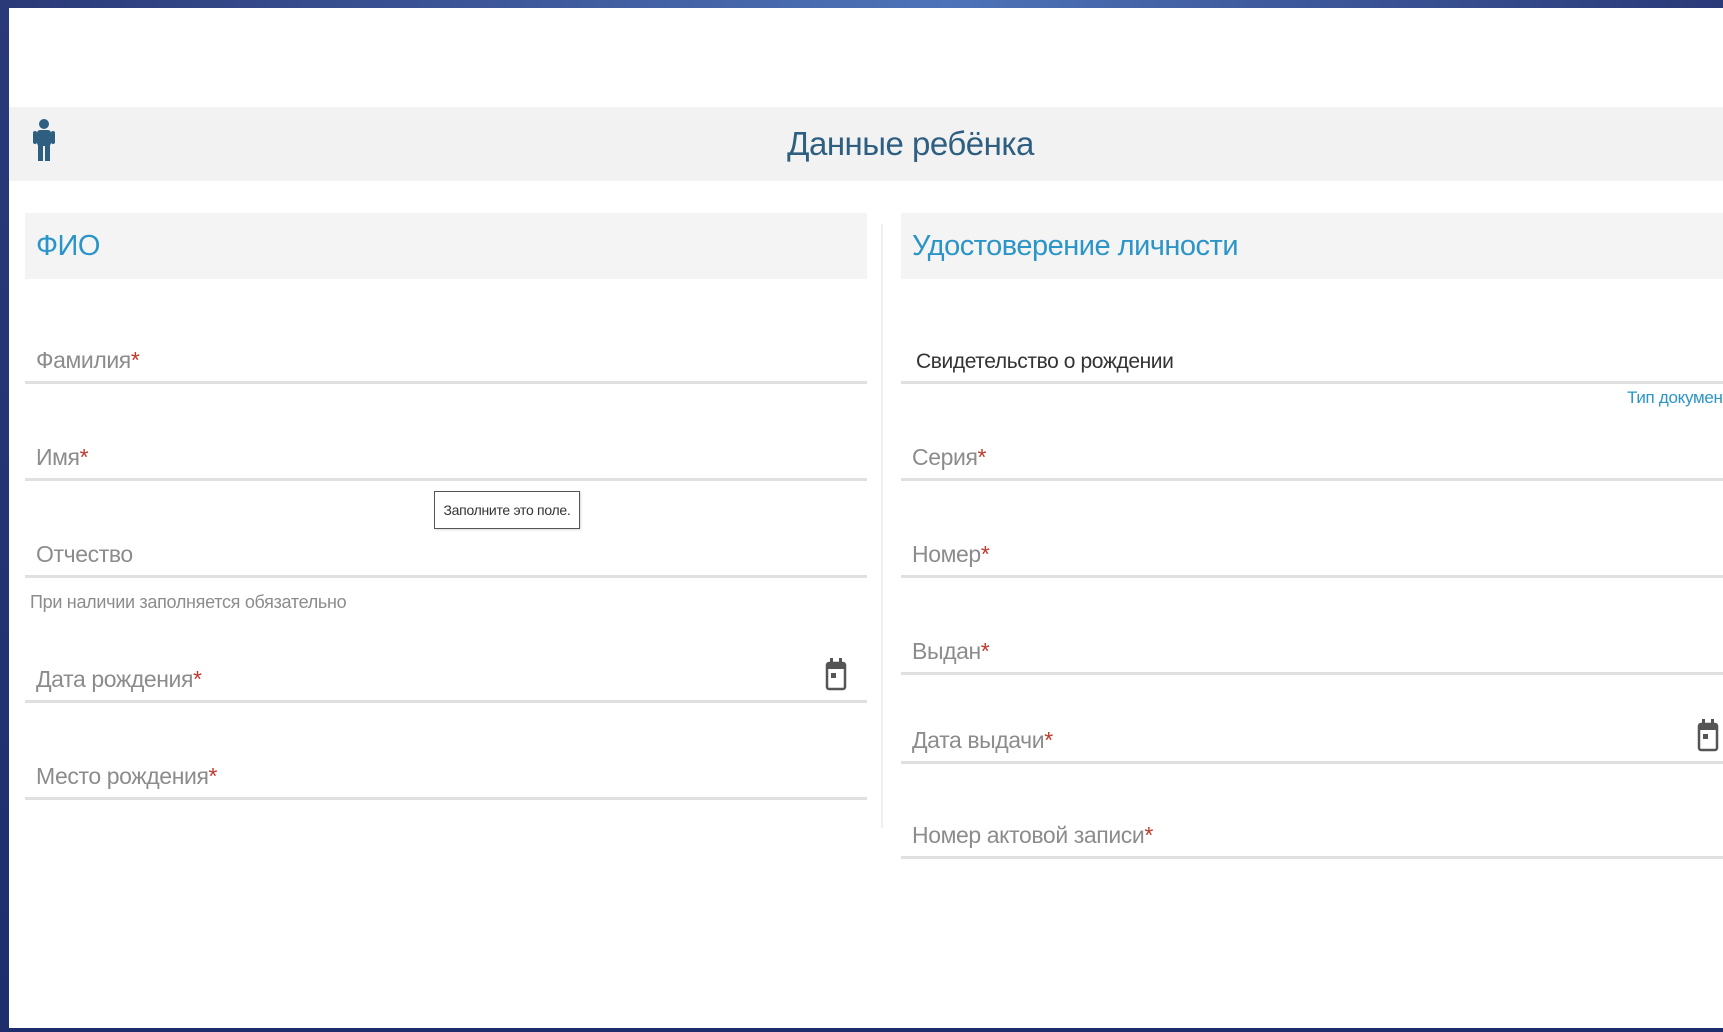 The image size is (1723, 1032). What do you see at coordinates (507, 510) in the screenshot?
I see `validation-tooltip: Заполните это поле.` at bounding box center [507, 510].